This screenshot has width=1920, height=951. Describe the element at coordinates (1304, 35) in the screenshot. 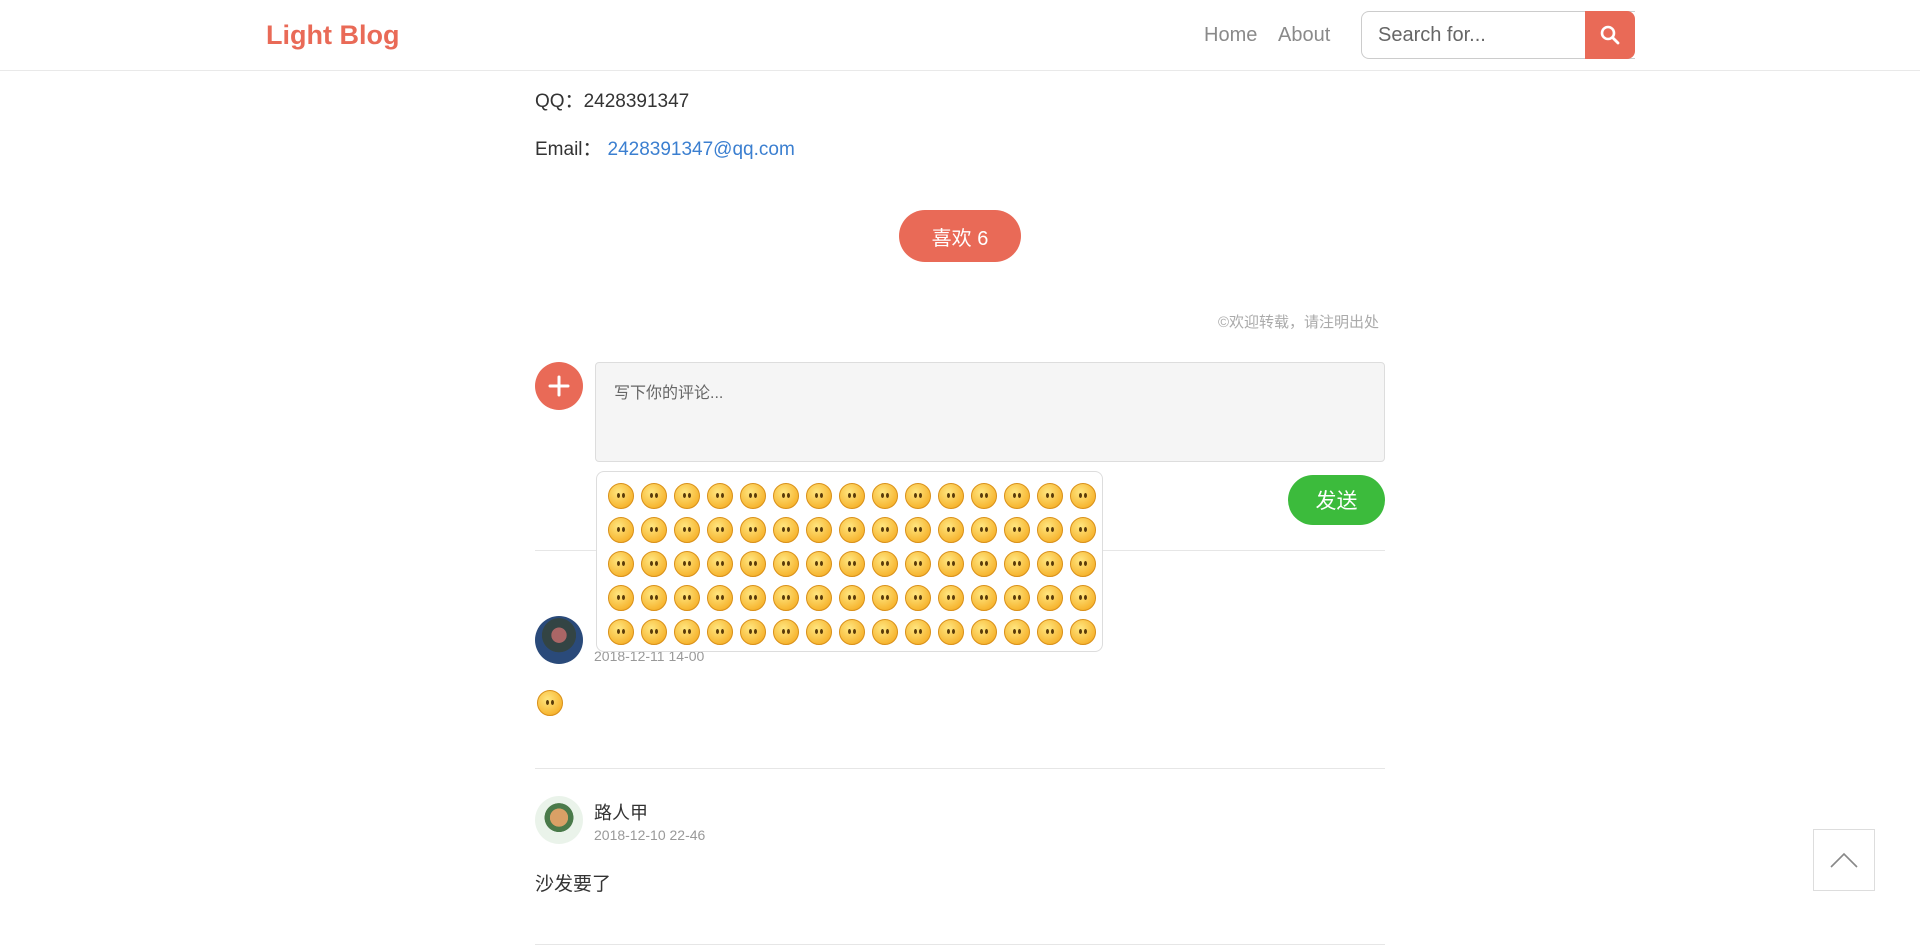

I see `nav-about-link: About` at that location.